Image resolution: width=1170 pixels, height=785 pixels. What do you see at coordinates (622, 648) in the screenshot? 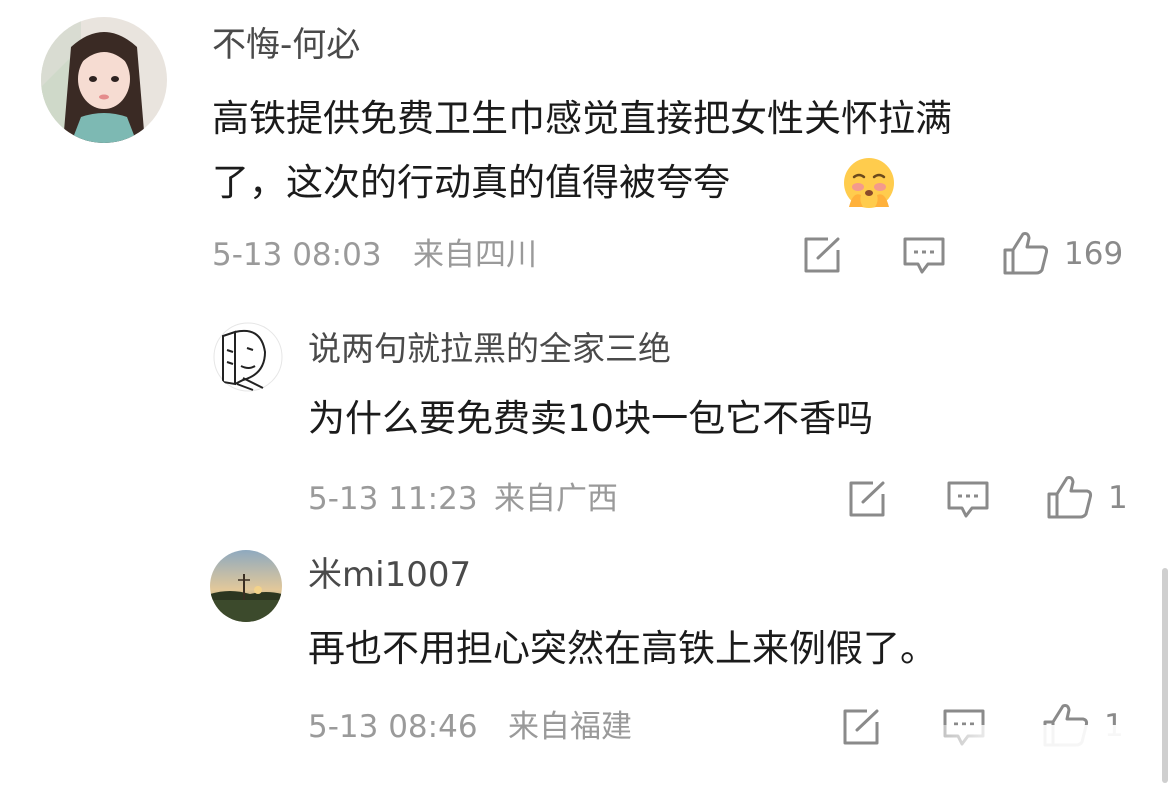
I see `comment-text: 再也不用担心突然在高铁上来例假了。` at bounding box center [622, 648].